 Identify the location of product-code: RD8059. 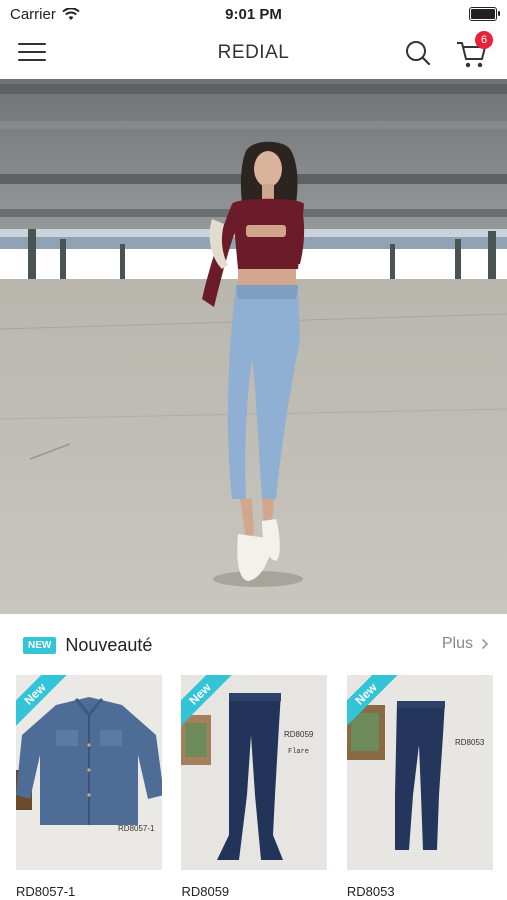
(205, 891).